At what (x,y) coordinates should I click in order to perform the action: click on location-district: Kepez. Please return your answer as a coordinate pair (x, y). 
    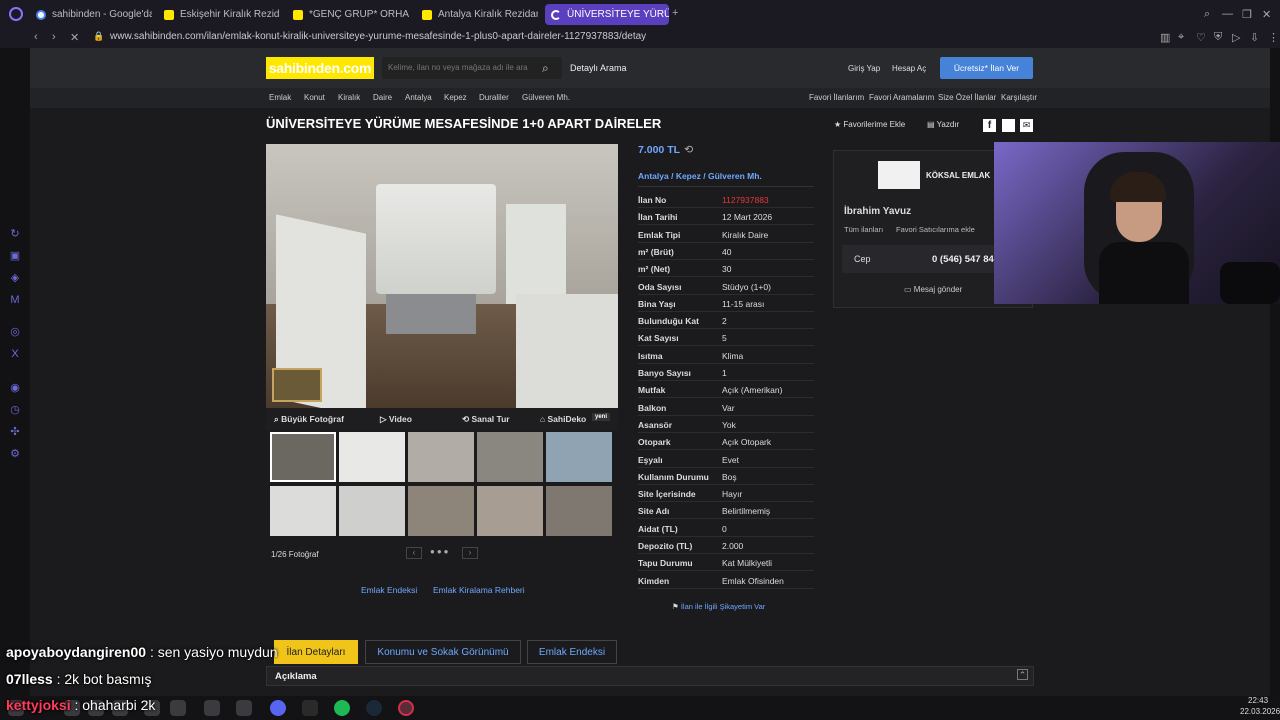
    Looking at the image, I should click on (688, 176).